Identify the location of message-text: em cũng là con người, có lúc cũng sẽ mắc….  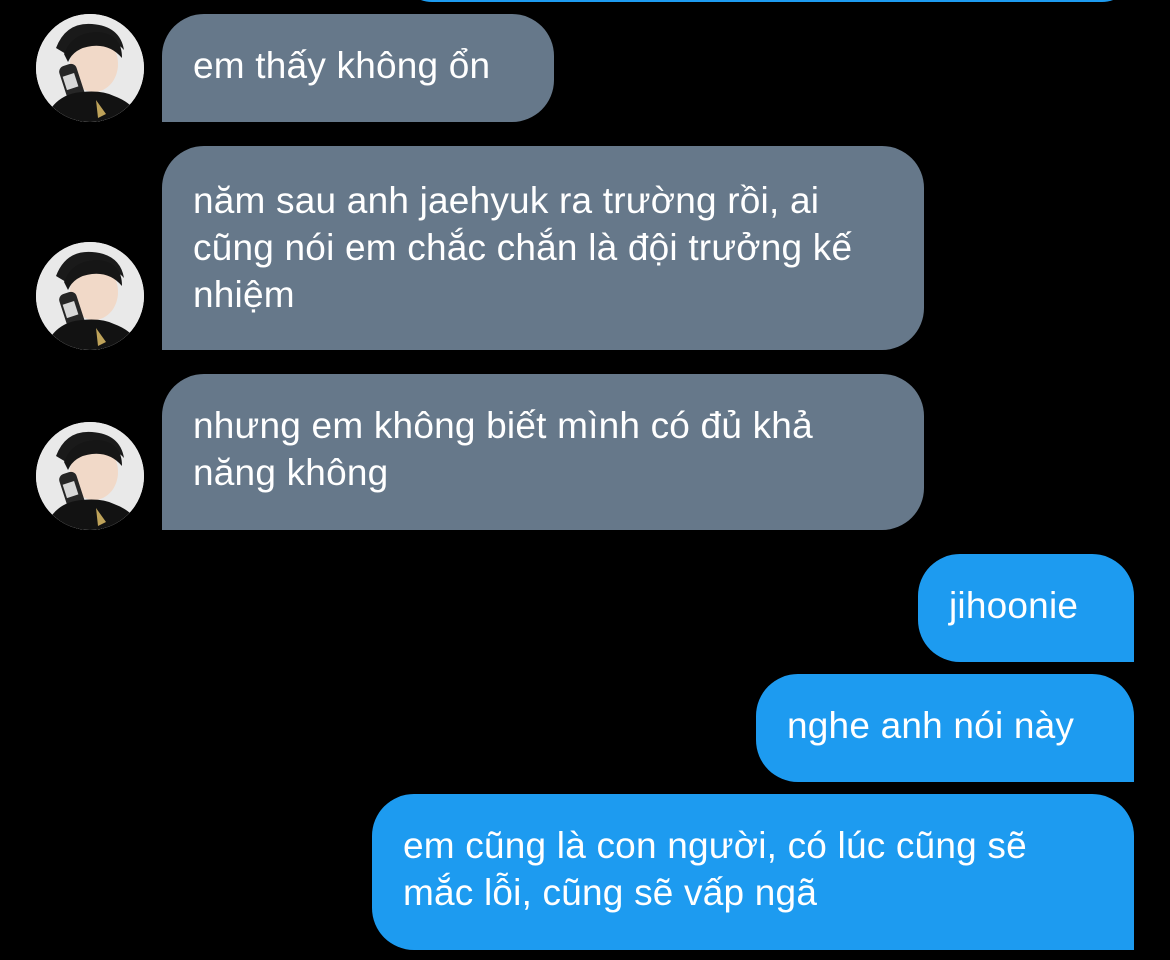
(715, 869).